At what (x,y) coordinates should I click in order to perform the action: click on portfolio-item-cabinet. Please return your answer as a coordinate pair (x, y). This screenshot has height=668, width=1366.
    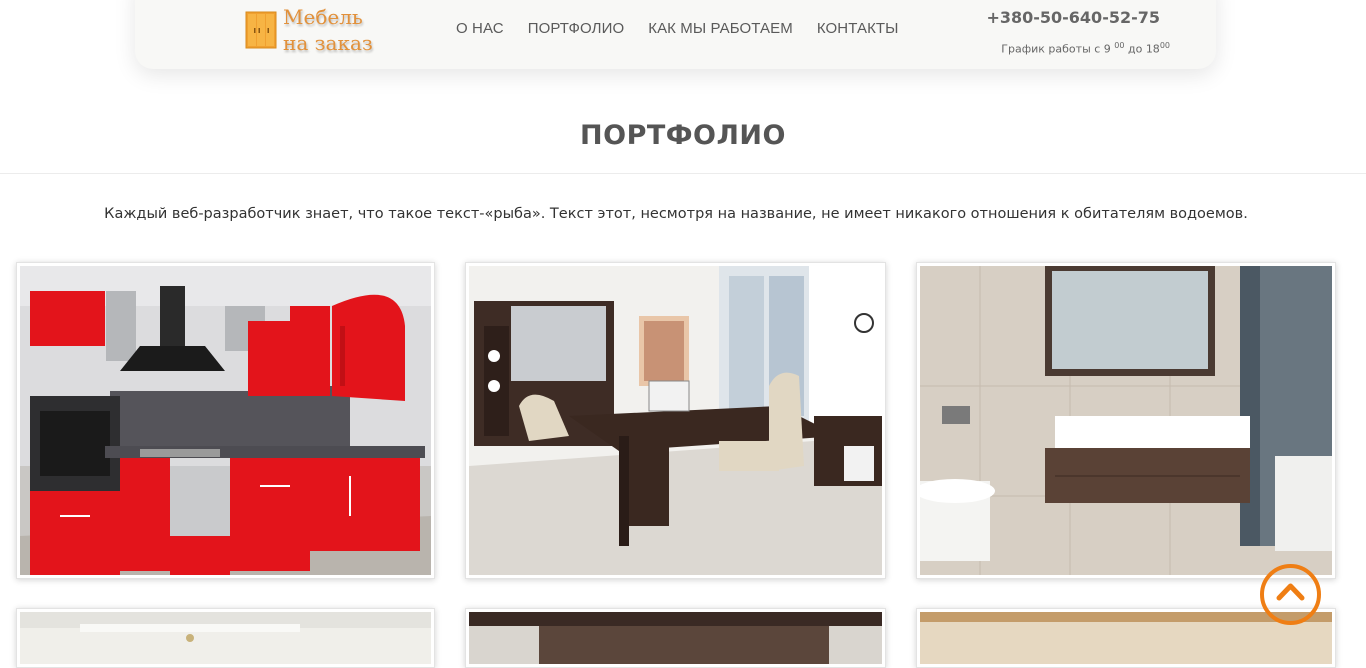
    Looking at the image, I should click on (675, 638).